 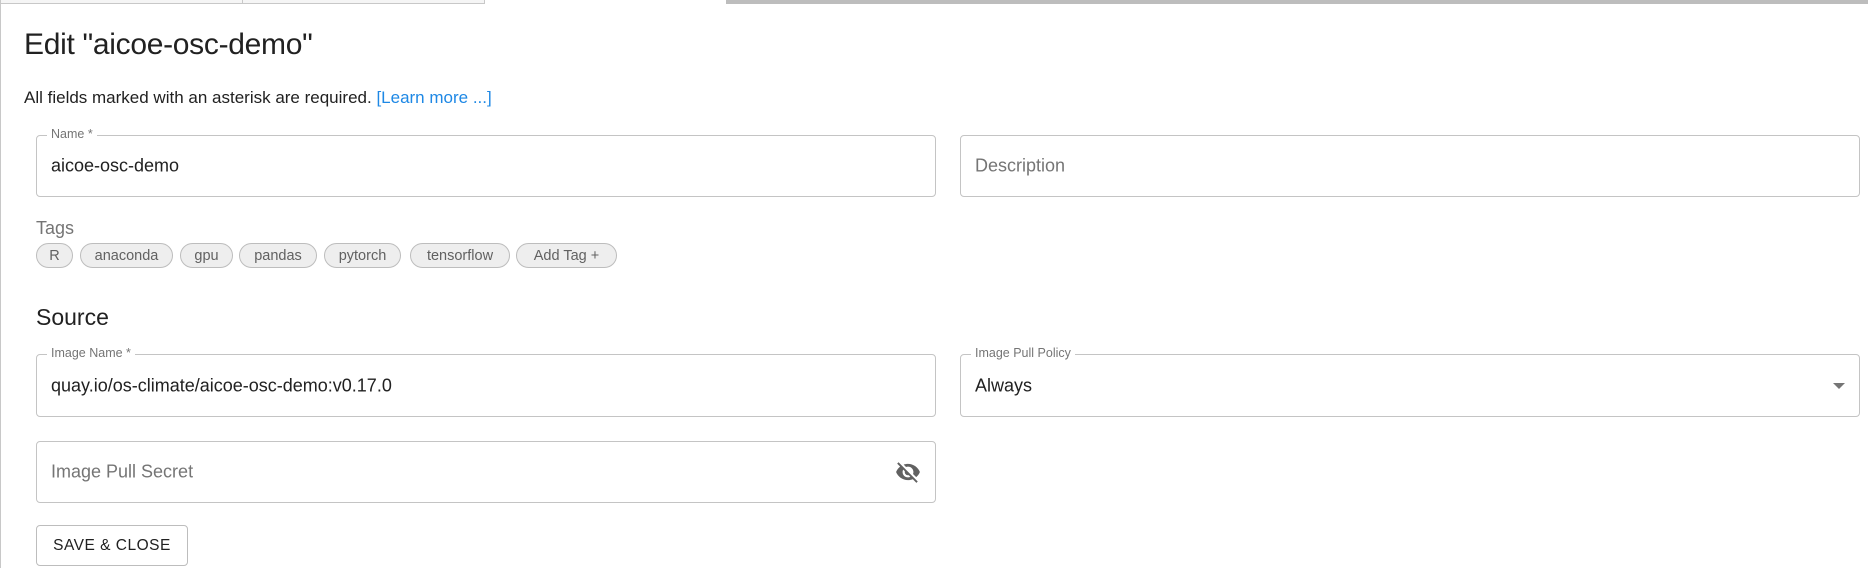 What do you see at coordinates (1839, 385) in the screenshot?
I see `caret-down-icon` at bounding box center [1839, 385].